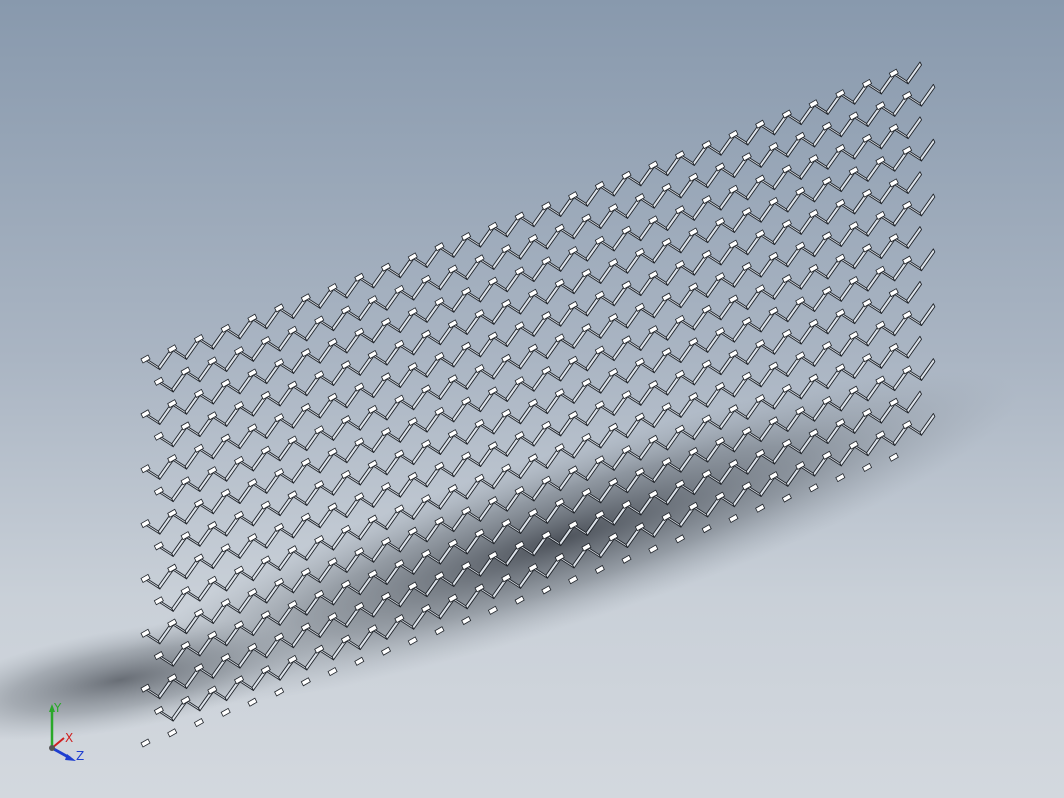 This screenshot has height=798, width=1064. What do you see at coordinates (57, 708) in the screenshot?
I see `y-axis-label: Y` at bounding box center [57, 708].